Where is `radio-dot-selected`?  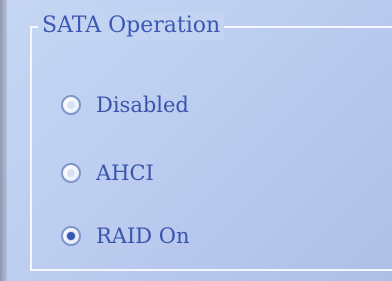
radio-dot-selected is located at coordinates (71, 236).